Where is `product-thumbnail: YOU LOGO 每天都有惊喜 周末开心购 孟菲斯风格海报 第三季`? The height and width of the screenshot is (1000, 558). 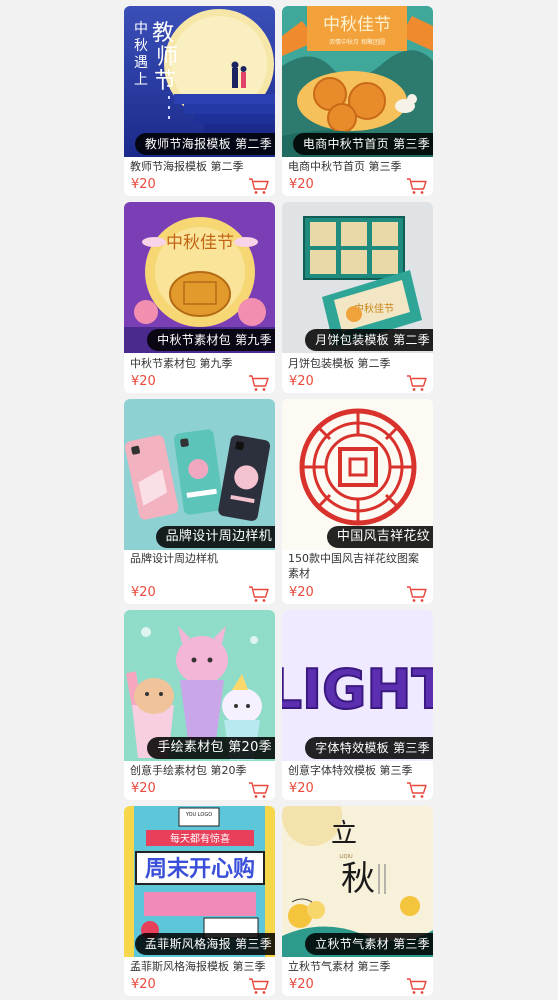
product-thumbnail: YOU LOGO 每天都有惊喜 周末开心购 孟菲斯风格海报 第三季 is located at coordinates (199, 881).